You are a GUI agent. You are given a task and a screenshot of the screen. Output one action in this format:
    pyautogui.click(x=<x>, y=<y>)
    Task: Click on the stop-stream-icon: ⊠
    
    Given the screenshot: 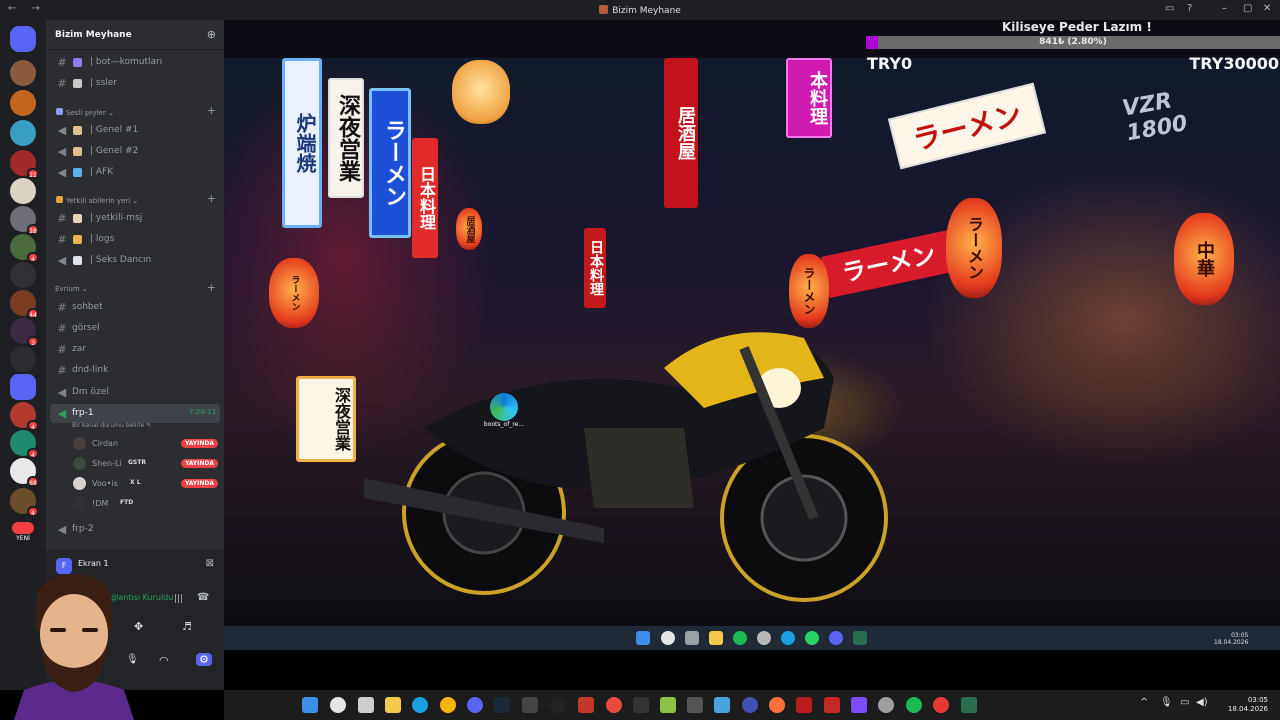 What is the action you would take?
    pyautogui.click(x=210, y=563)
    